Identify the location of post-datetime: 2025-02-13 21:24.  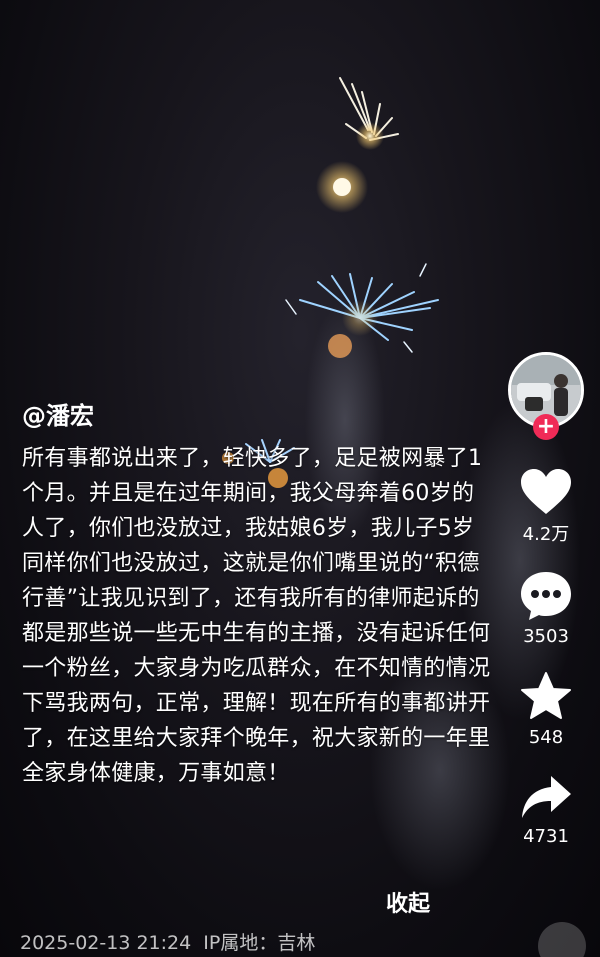
(106, 943).